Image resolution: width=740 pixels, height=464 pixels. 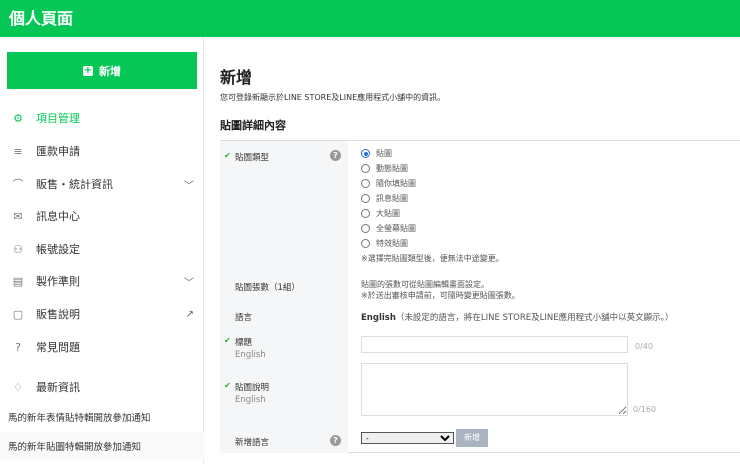 What do you see at coordinates (58, 216) in the screenshot?
I see `sidebar-item-label: 訊息中心` at bounding box center [58, 216].